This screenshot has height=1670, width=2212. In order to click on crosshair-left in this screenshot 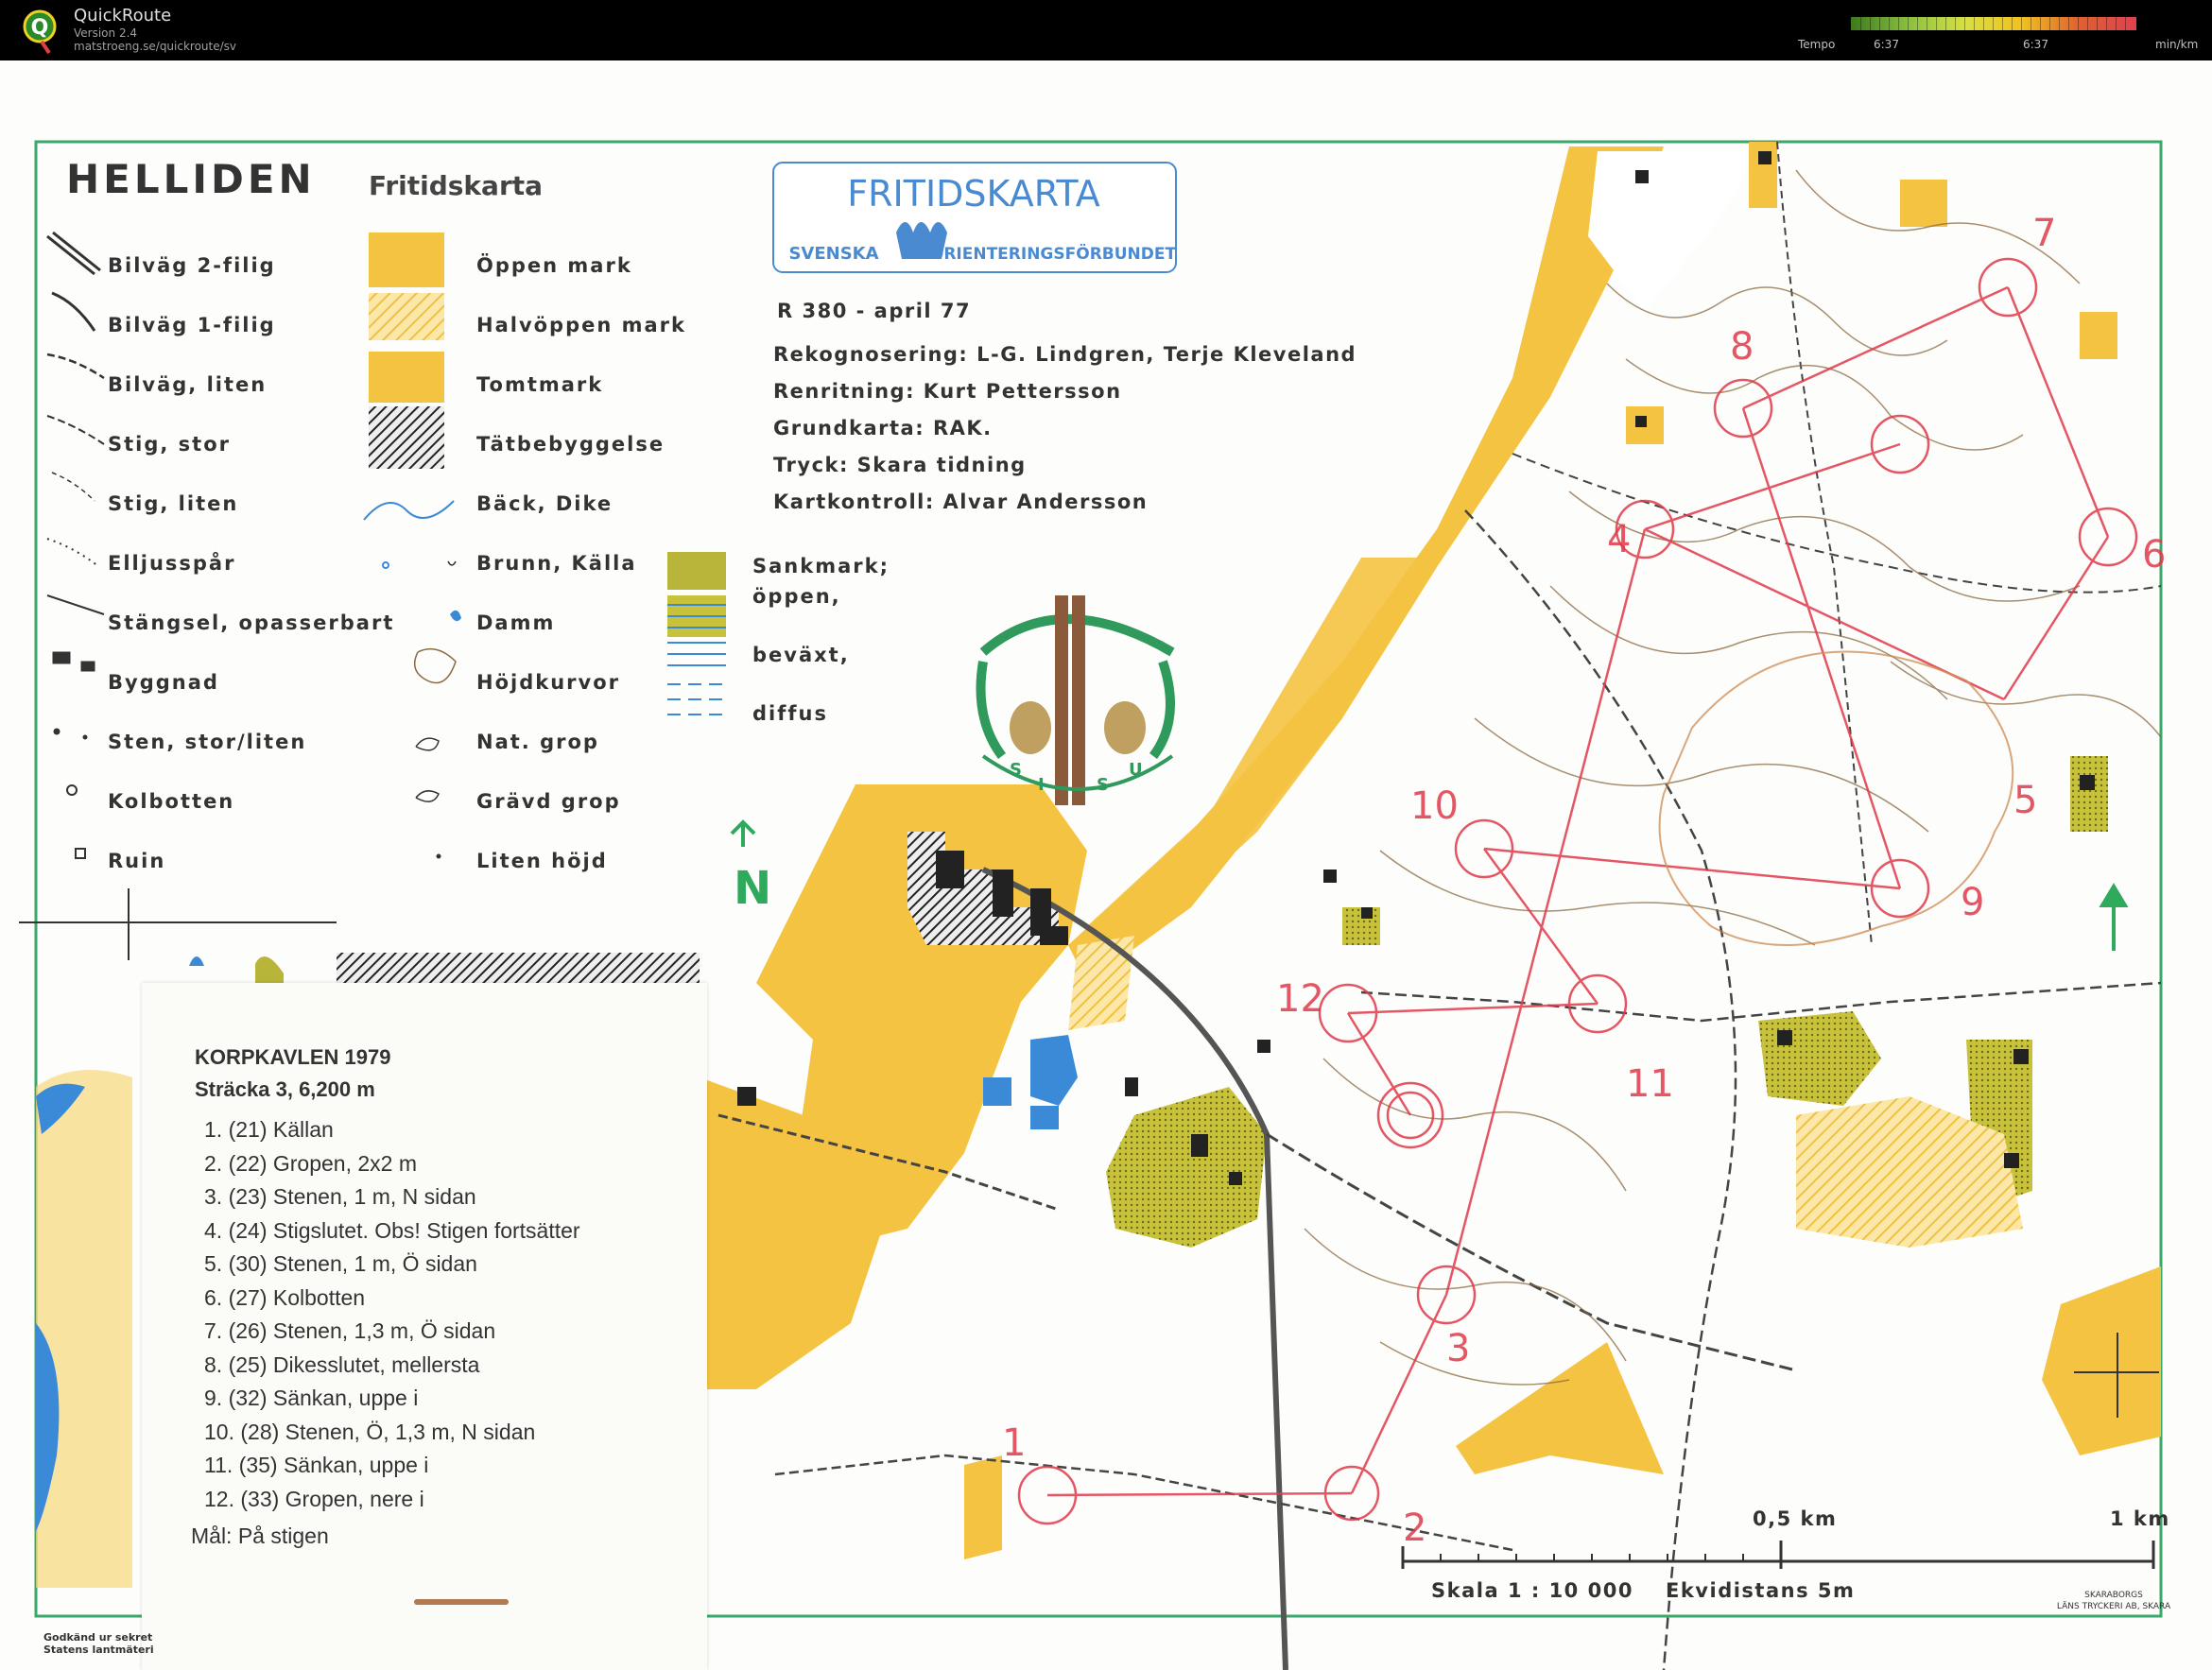, I will do `click(178, 924)`.